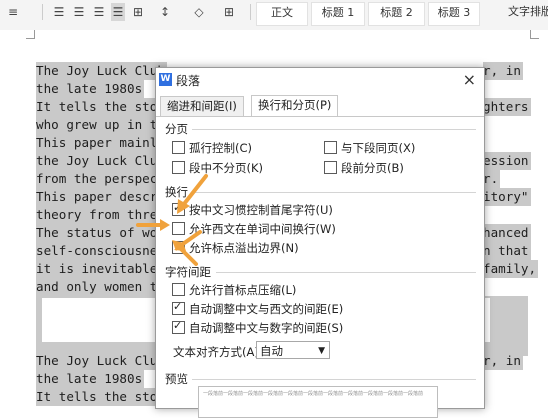  I want to click on doc-line: the Joy Luck Club, so click(101, 161).